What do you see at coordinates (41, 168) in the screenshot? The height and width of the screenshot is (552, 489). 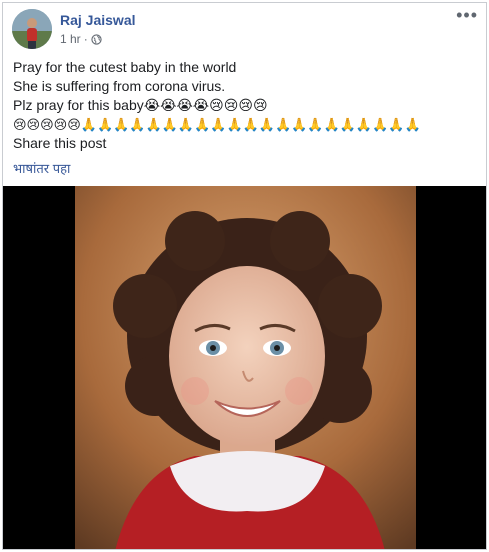 I see `see-translation-link: भाषांतर पहा` at bounding box center [41, 168].